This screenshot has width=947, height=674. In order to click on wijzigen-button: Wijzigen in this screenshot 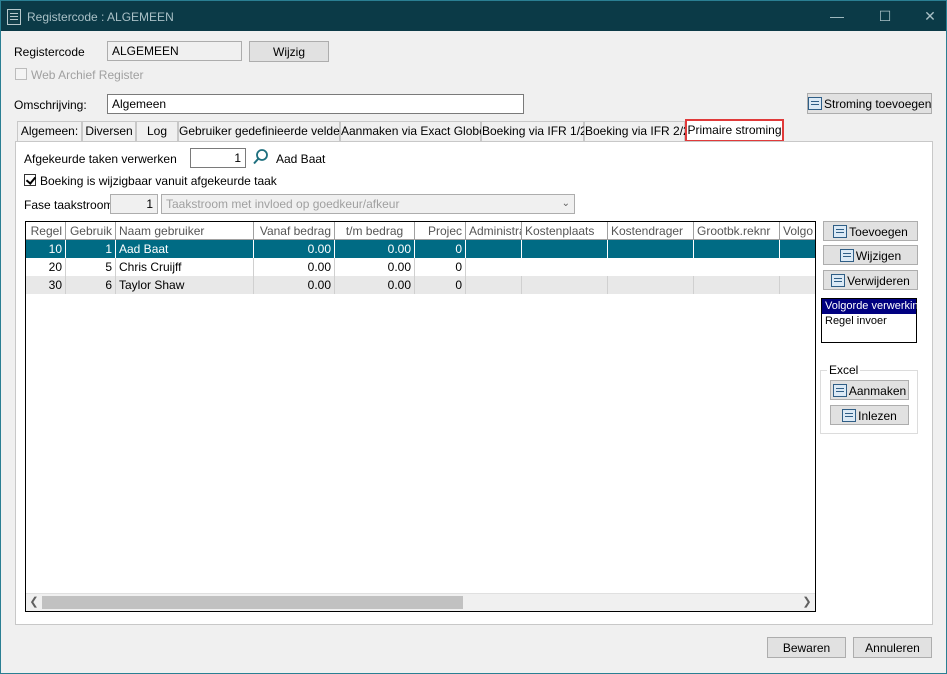, I will do `click(870, 255)`.